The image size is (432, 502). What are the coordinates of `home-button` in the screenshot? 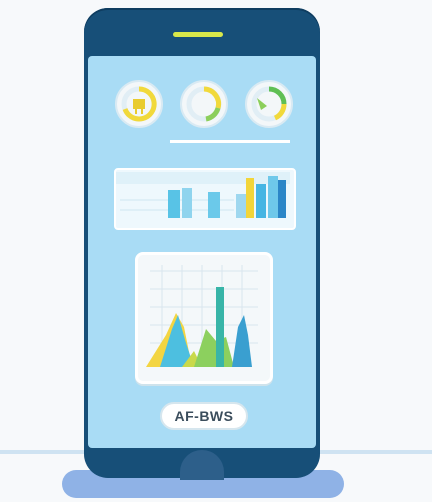 It's located at (202, 465).